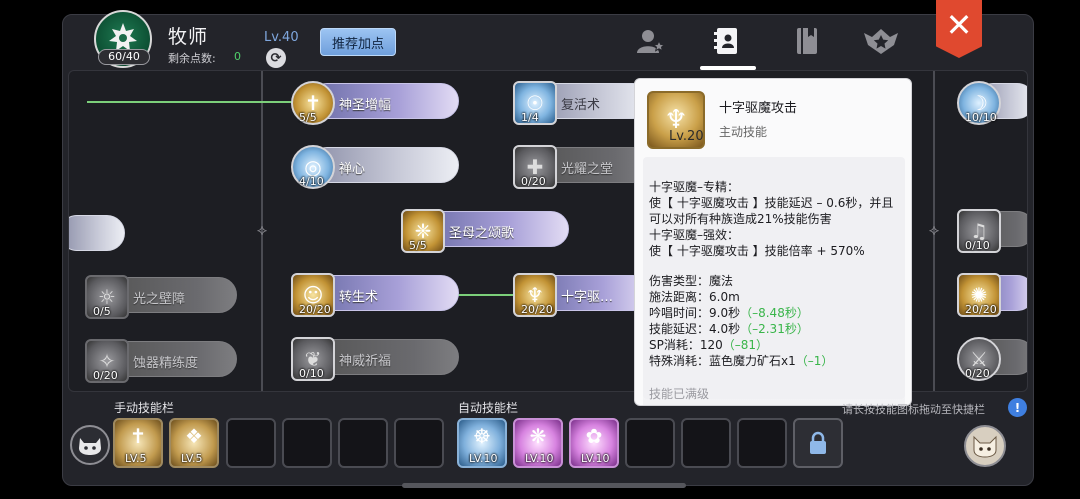 The width and height of the screenshot is (1080, 499). What do you see at coordinates (90, 445) in the screenshot?
I see `pet-avatar-icon` at bounding box center [90, 445].